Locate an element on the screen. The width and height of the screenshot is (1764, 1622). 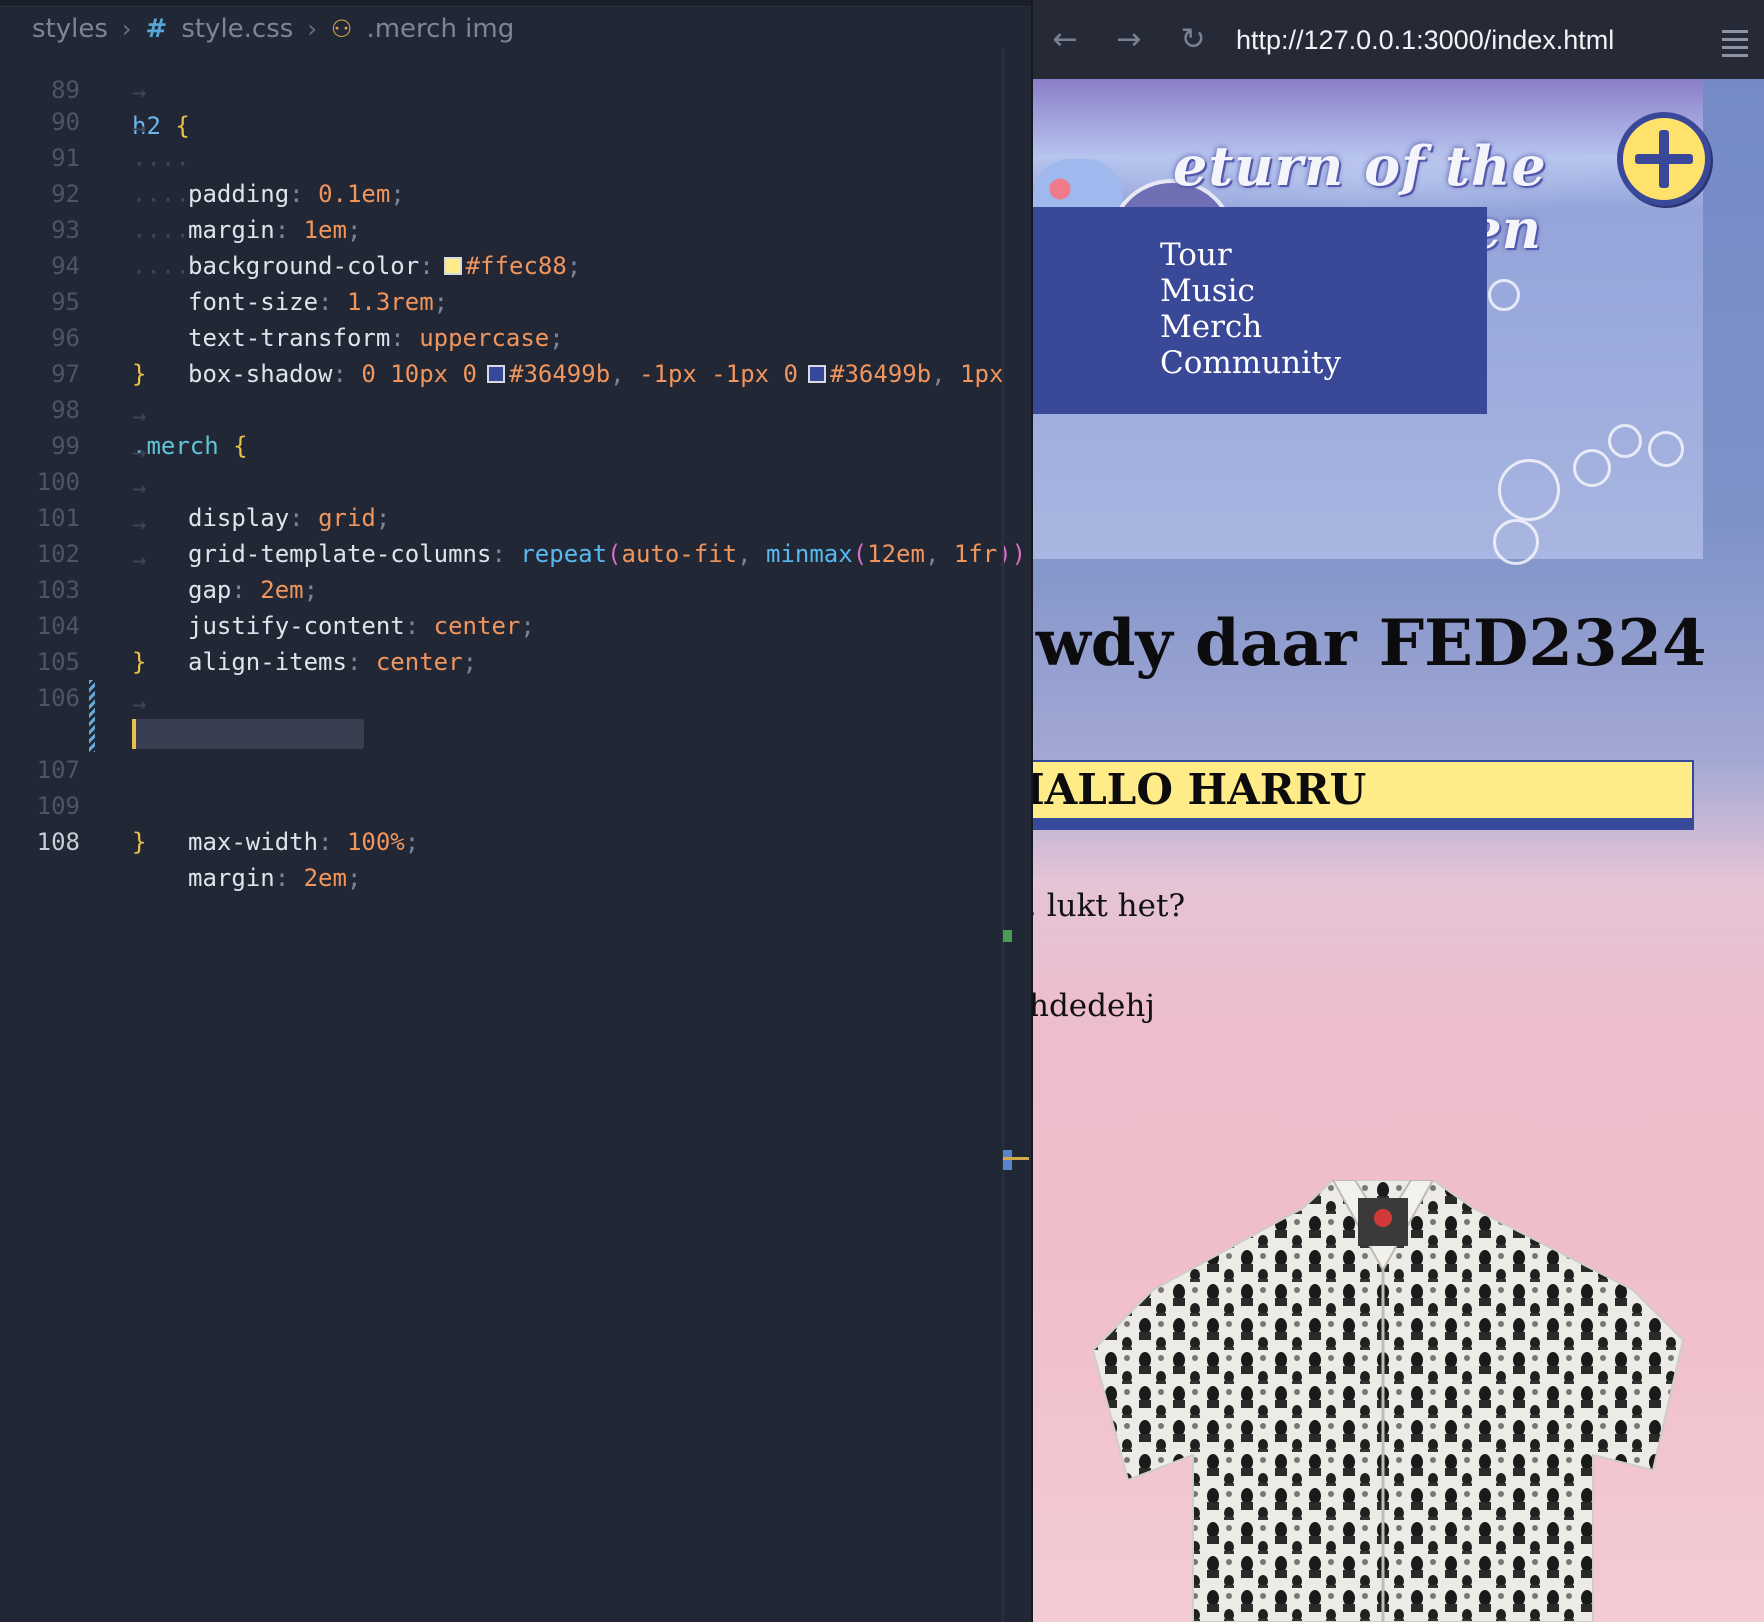
code-line: 101 → gap: 2em; is located at coordinates (515, 534).